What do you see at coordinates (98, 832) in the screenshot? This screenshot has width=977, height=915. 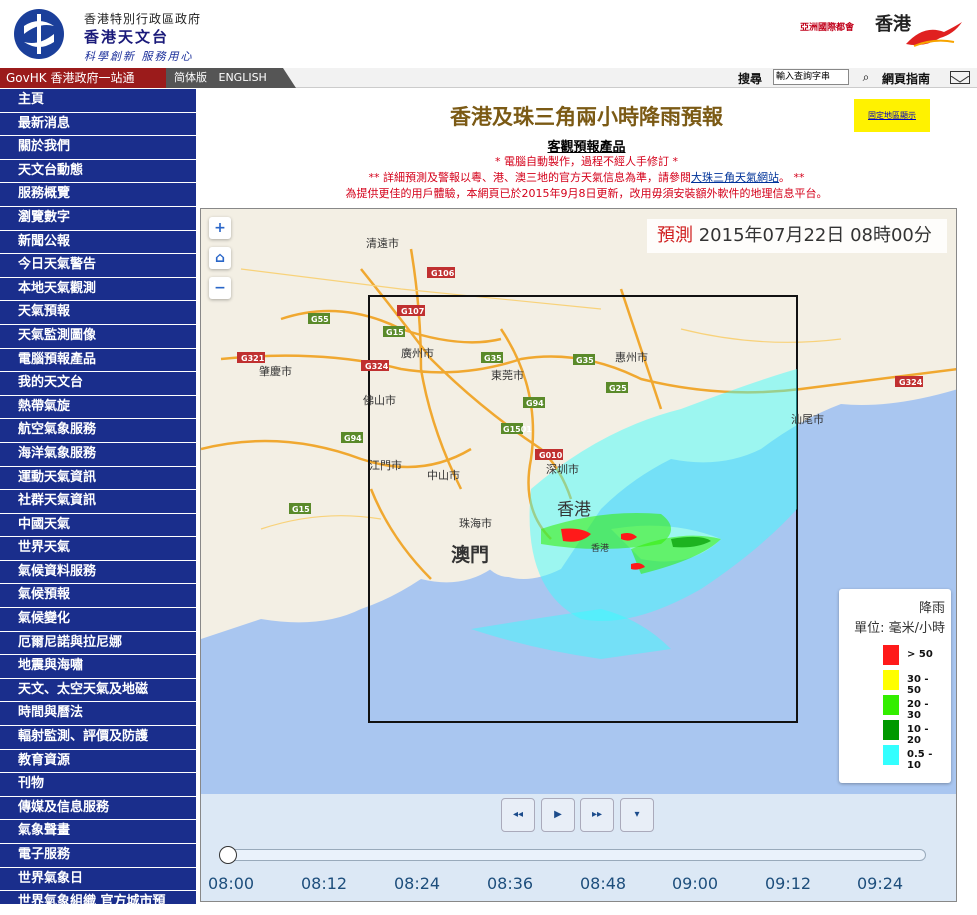 I see `sidebar-item: 氣象聲畫` at bounding box center [98, 832].